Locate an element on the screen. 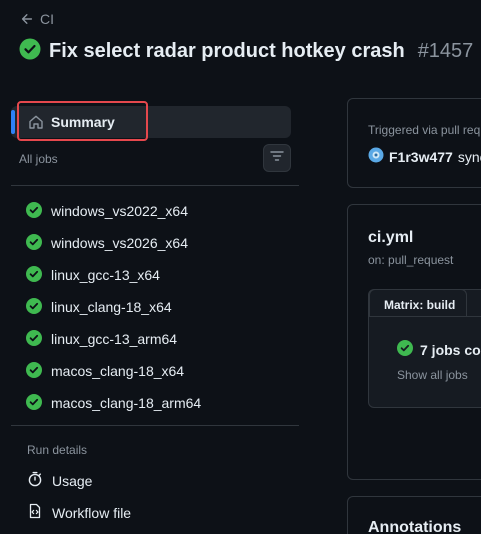 This screenshot has width=481, height=534. stopwatch-icon is located at coordinates (35, 480).